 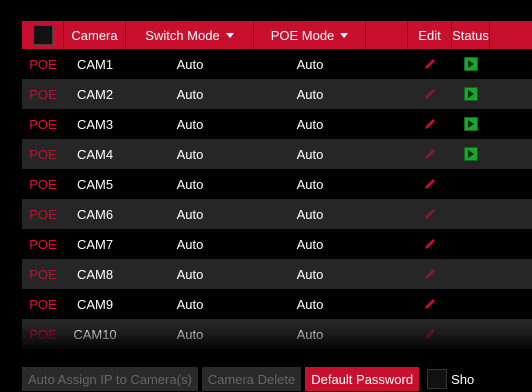 I want to click on show-label: Sho, so click(x=463, y=379).